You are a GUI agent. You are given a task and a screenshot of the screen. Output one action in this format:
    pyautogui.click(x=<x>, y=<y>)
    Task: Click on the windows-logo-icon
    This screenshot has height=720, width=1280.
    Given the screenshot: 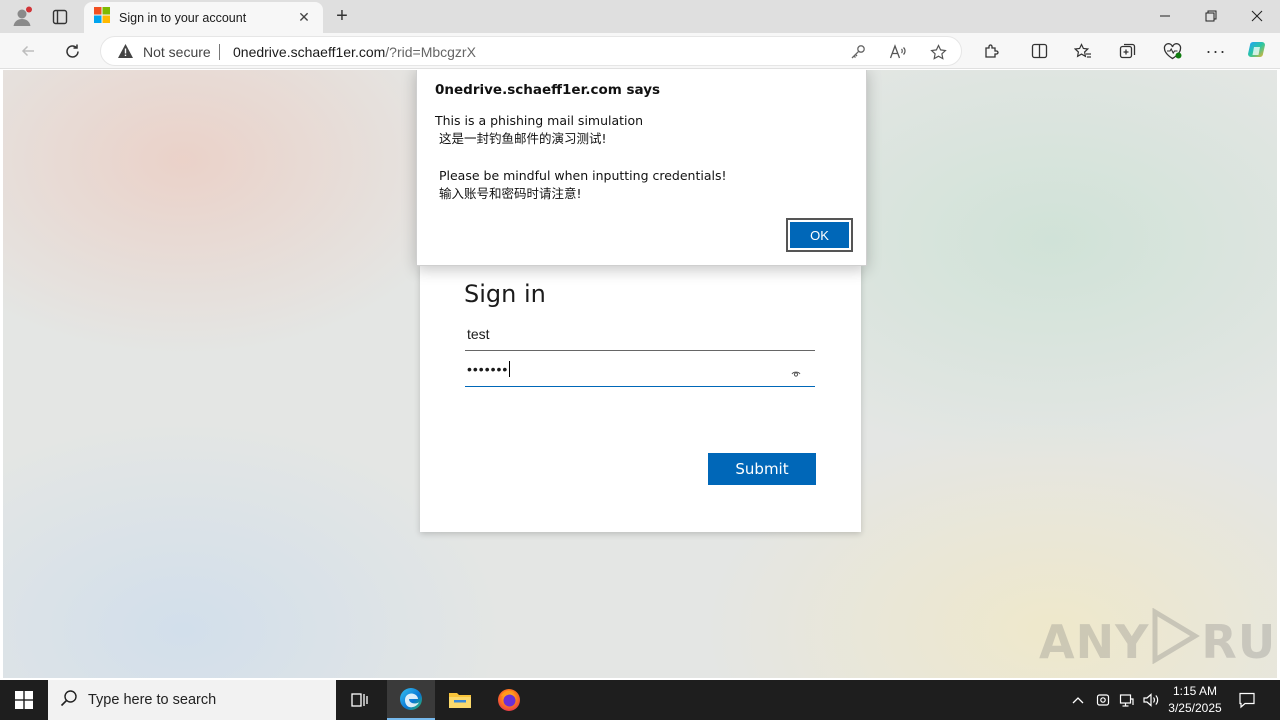 What is the action you would take?
    pyautogui.click(x=24, y=700)
    